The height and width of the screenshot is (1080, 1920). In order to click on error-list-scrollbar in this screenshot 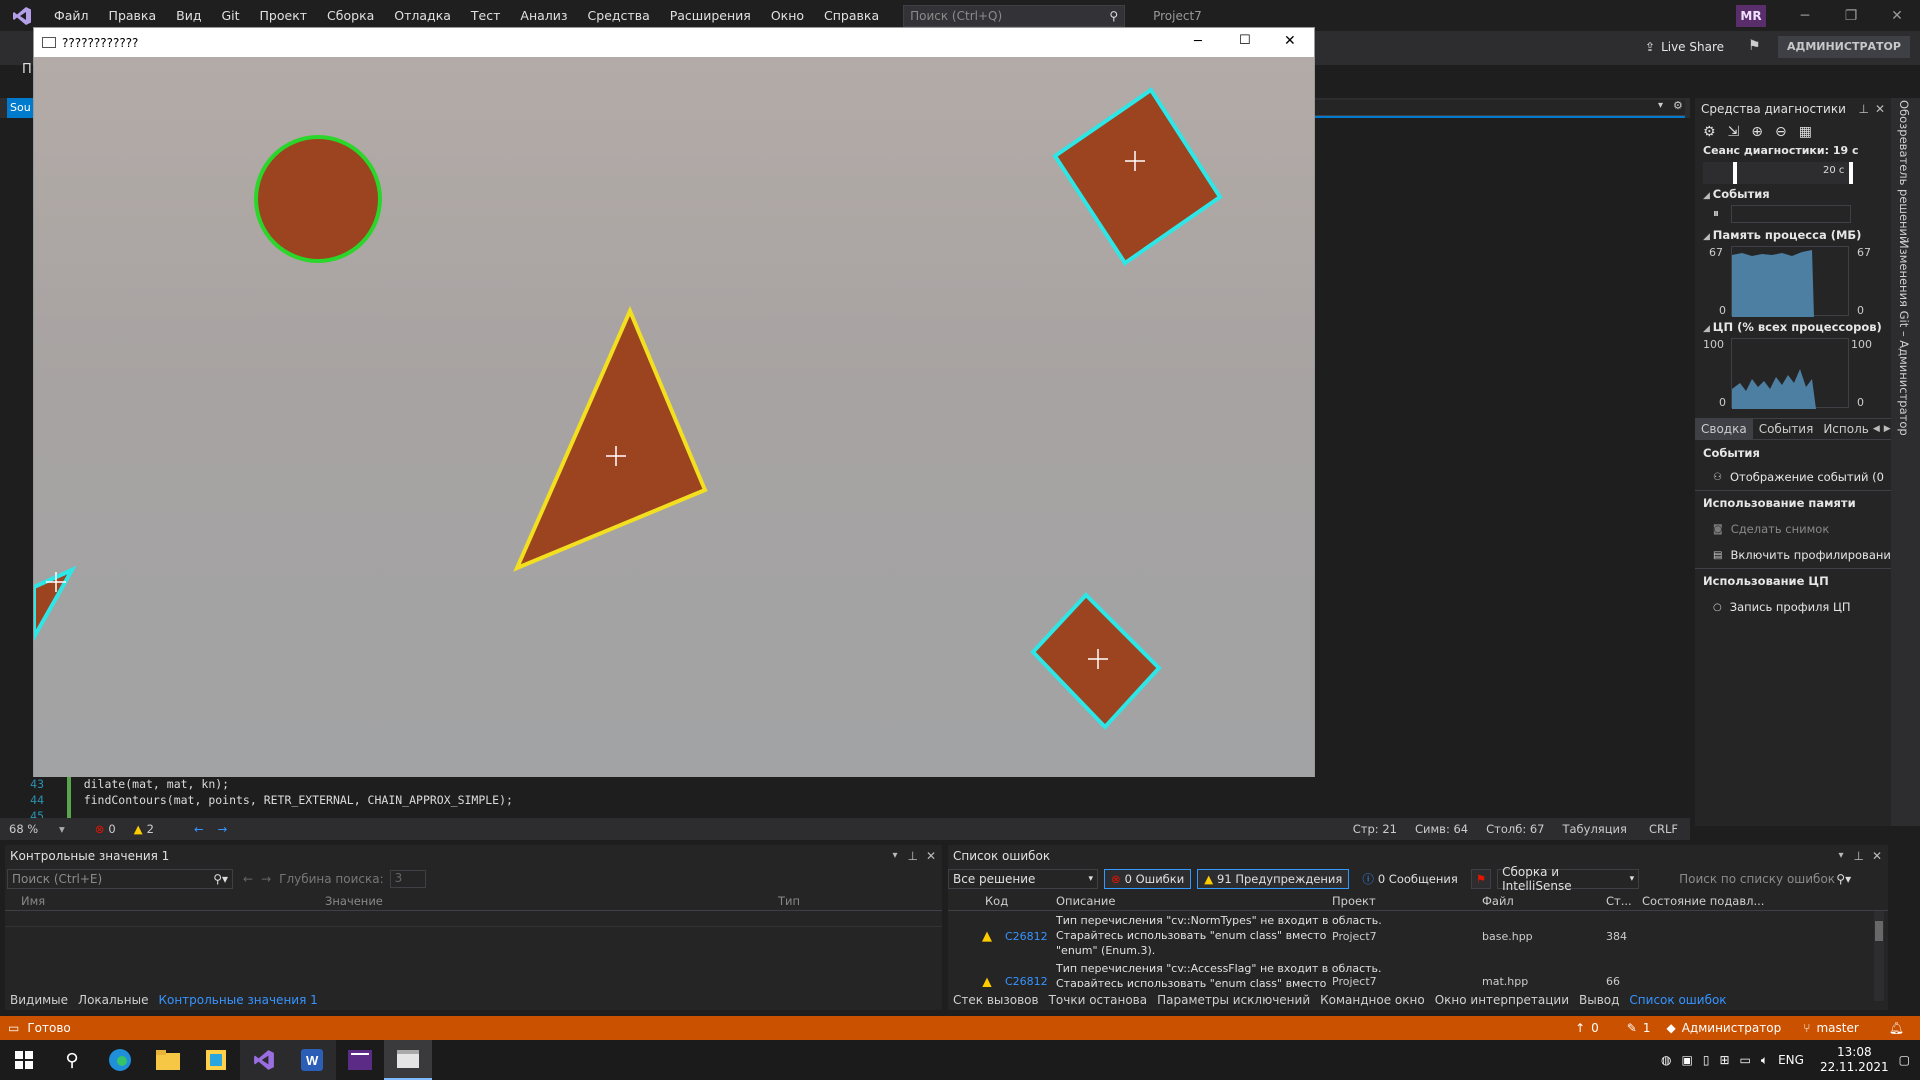, I will do `click(1879, 956)`.